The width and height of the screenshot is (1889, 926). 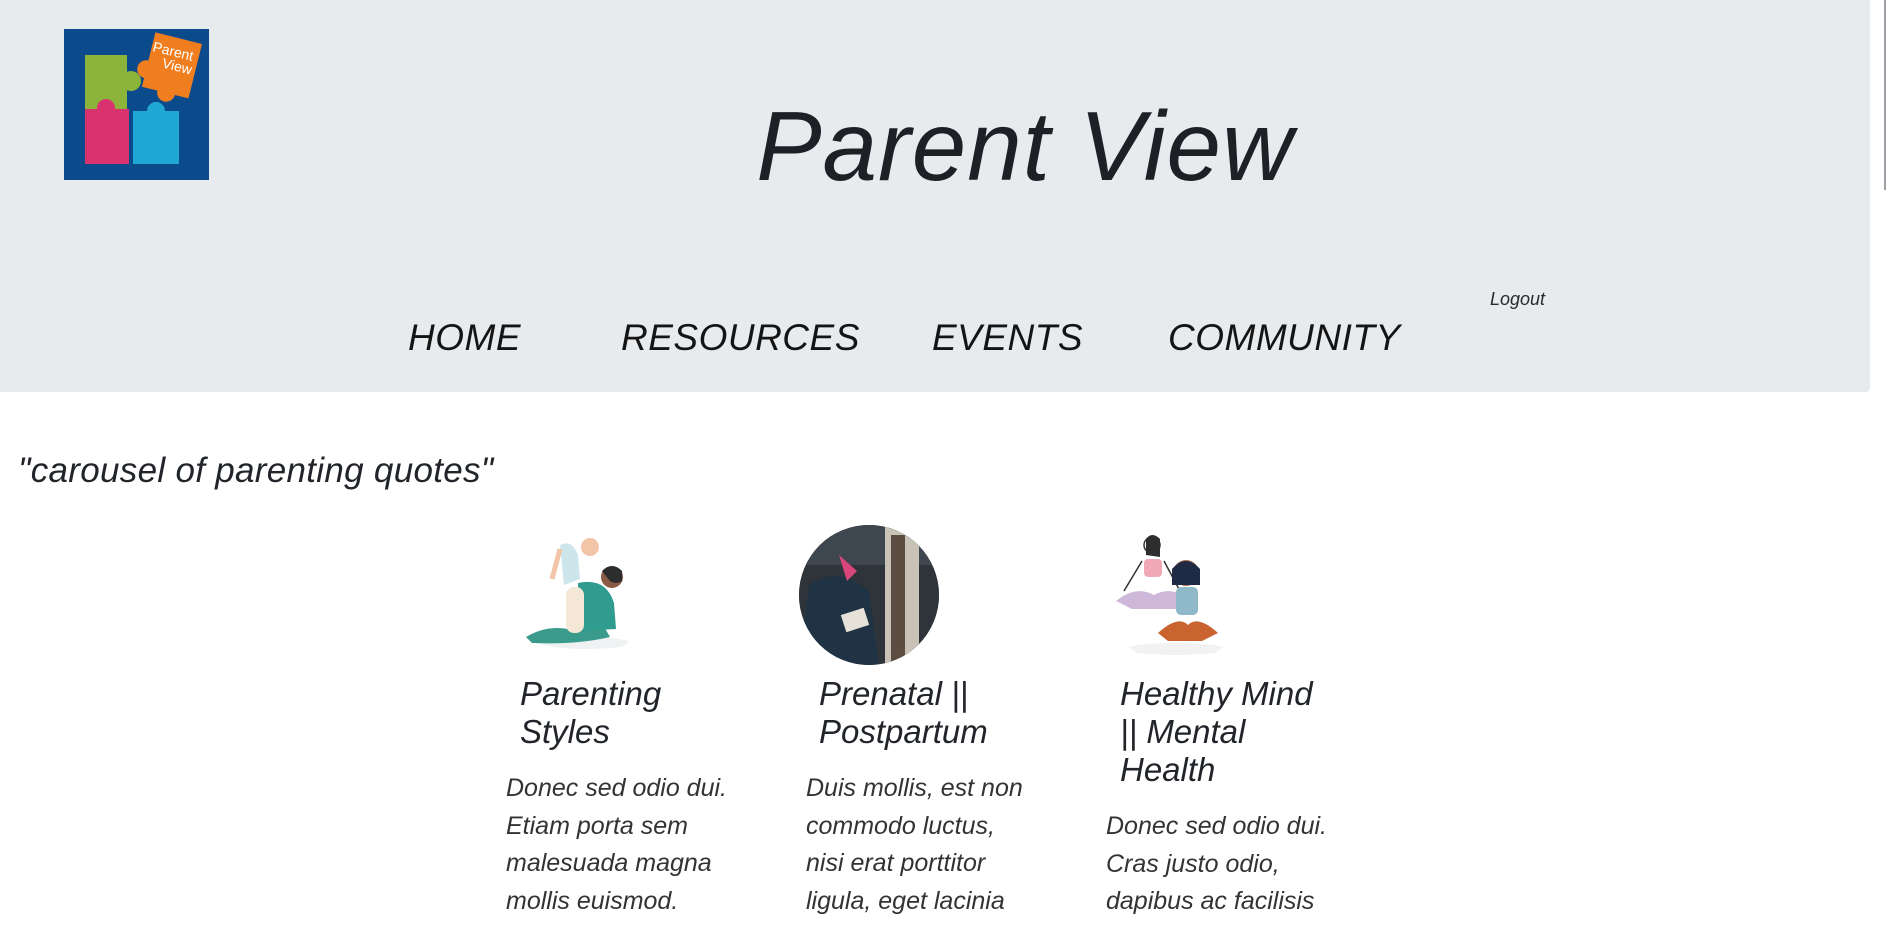 What do you see at coordinates (896, 863) in the screenshot?
I see `card-desc-line: nisi erat porttitor` at bounding box center [896, 863].